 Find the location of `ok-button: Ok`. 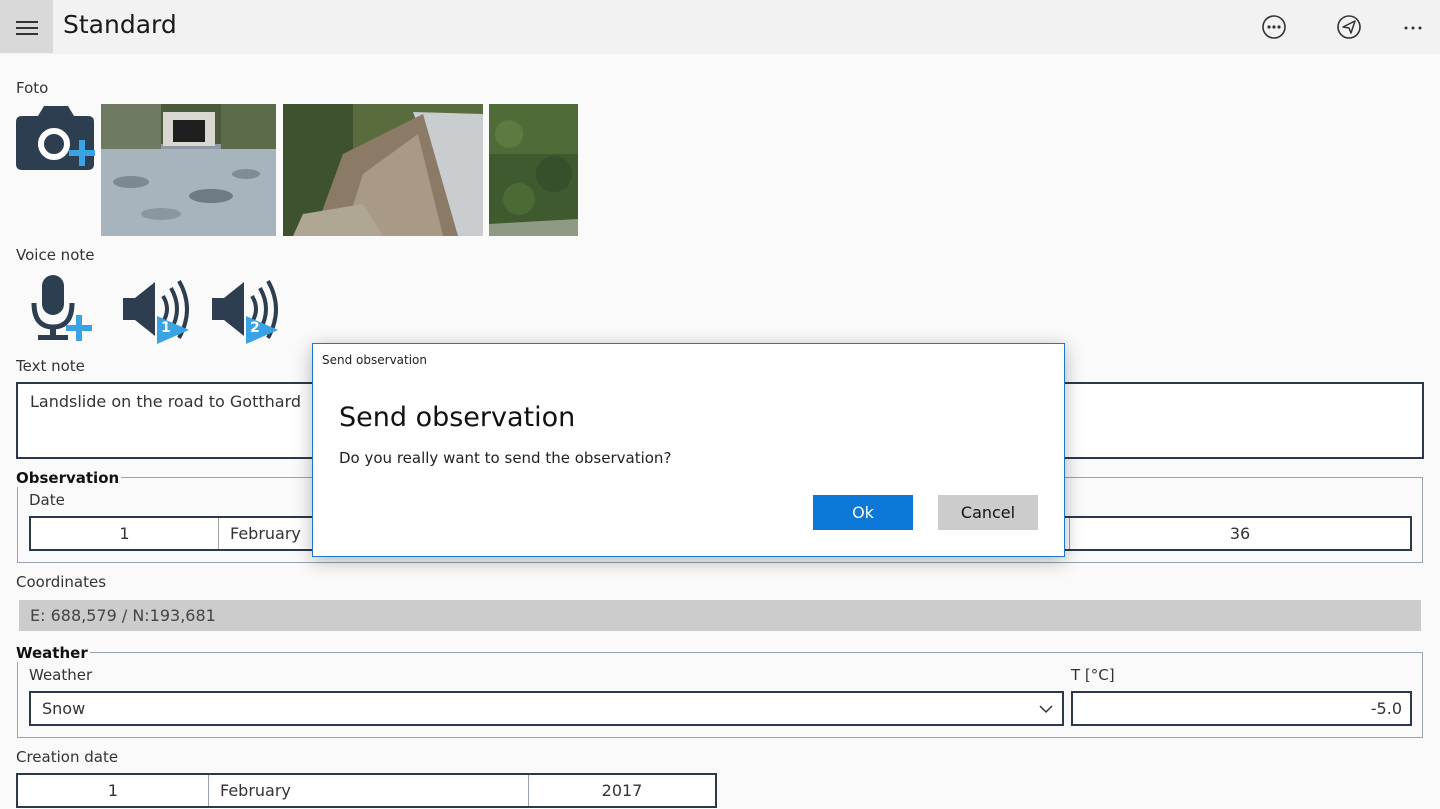

ok-button: Ok is located at coordinates (863, 512).